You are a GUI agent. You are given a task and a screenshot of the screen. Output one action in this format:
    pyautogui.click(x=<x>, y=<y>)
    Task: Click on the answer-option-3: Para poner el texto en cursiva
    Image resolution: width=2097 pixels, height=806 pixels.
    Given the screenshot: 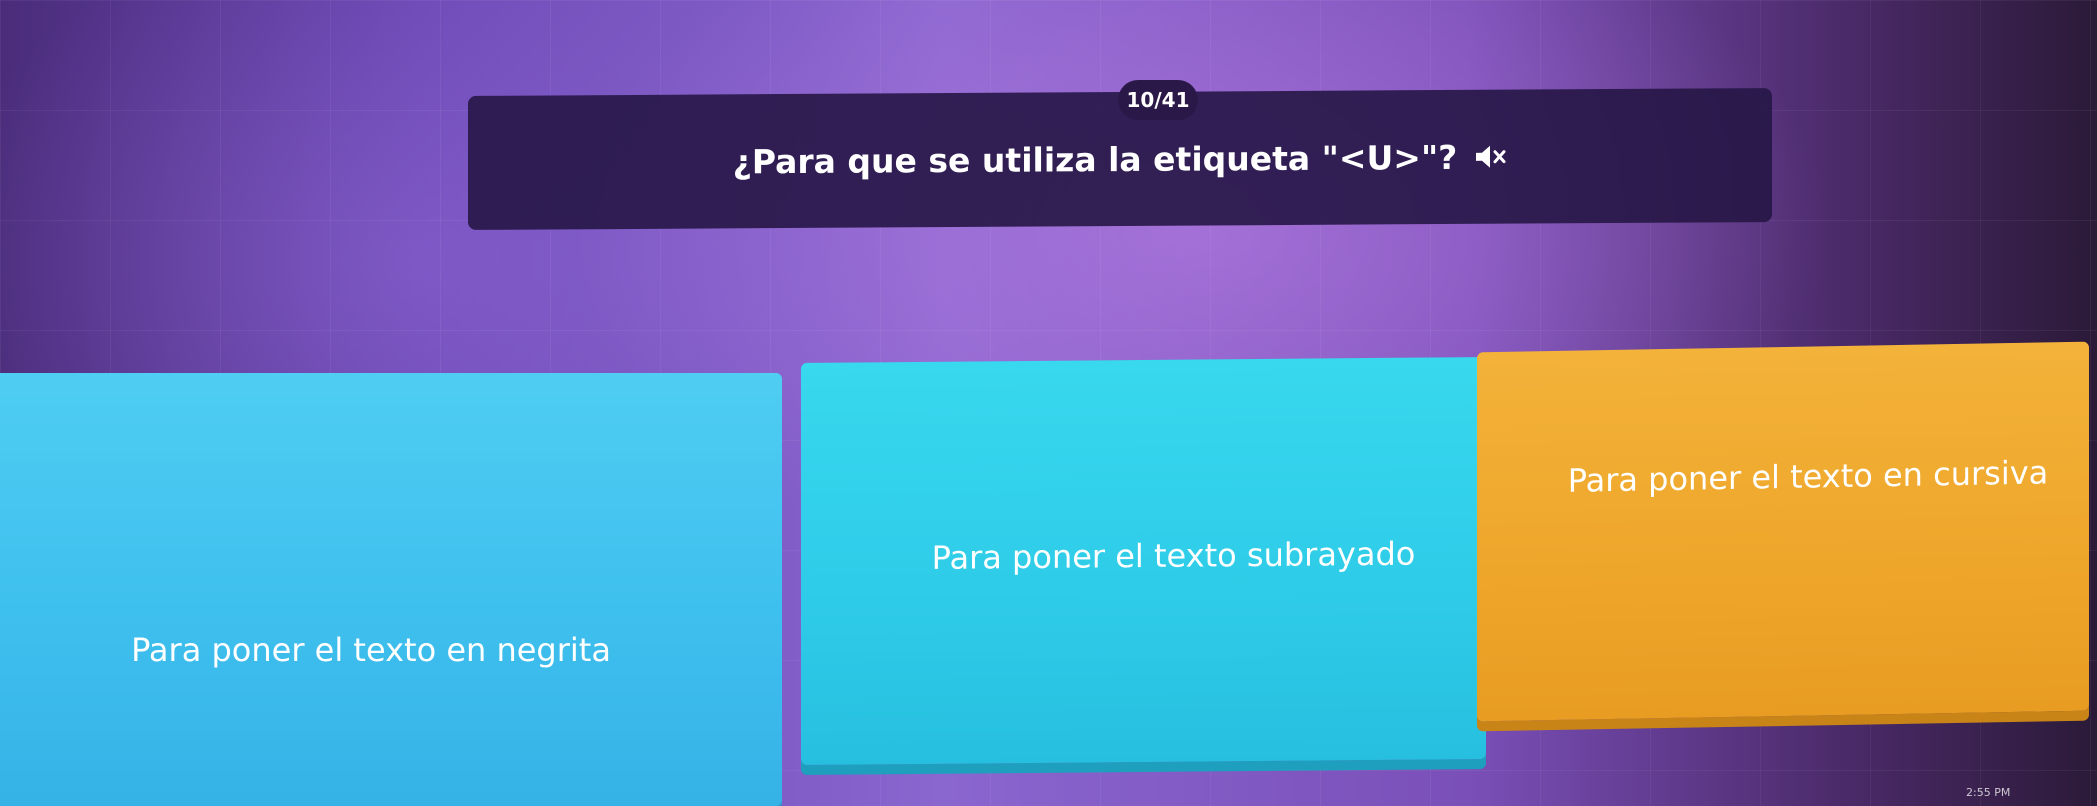 What is the action you would take?
    pyautogui.click(x=1783, y=531)
    